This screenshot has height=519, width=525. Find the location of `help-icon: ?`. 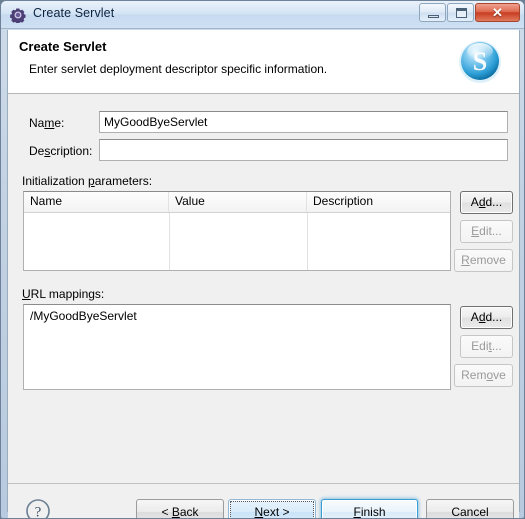

help-icon: ? is located at coordinates (38, 508).